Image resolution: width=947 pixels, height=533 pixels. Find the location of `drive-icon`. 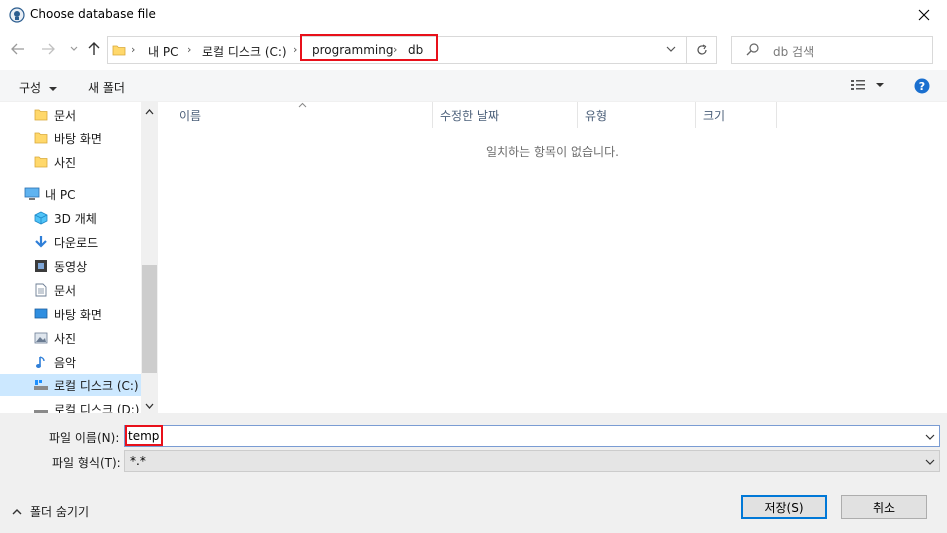

drive-icon is located at coordinates (41, 385).